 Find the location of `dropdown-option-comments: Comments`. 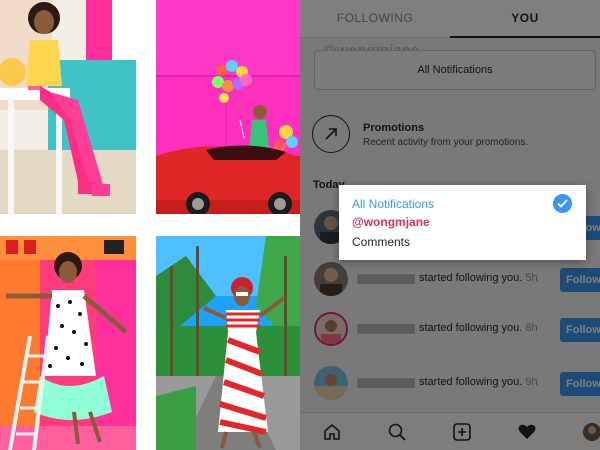

dropdown-option-comments: Comments is located at coordinates (381, 242).